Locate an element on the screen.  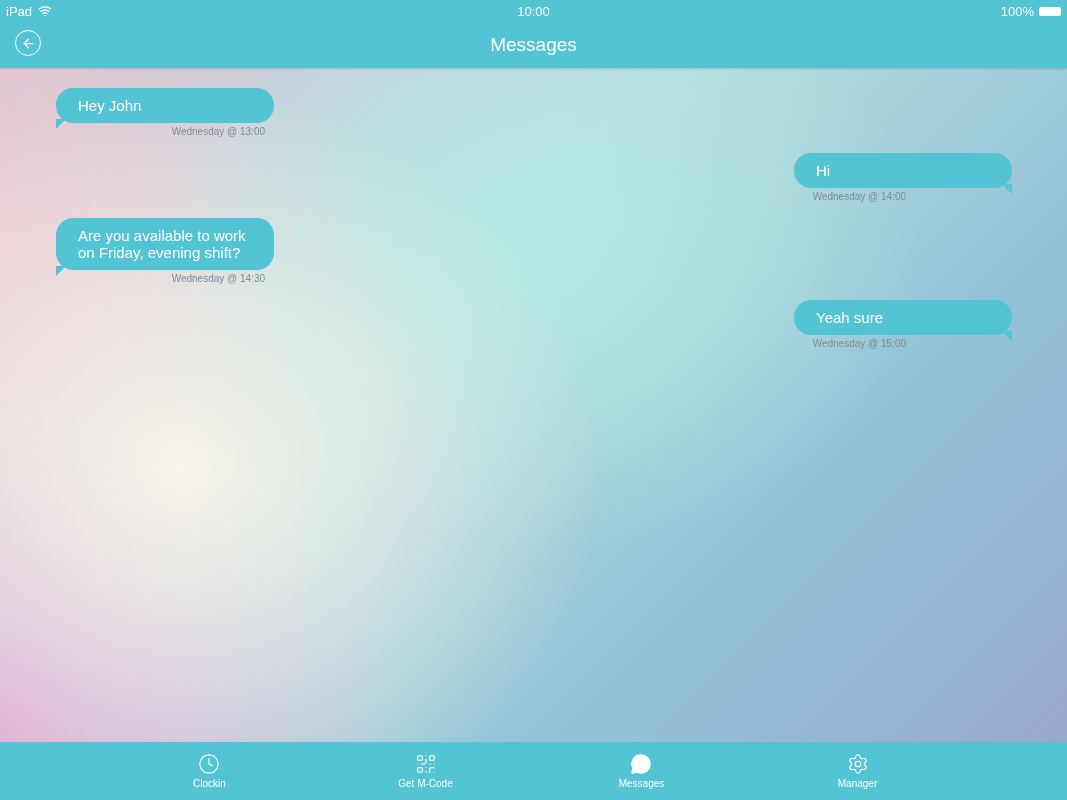
settings-icon is located at coordinates (857, 764).